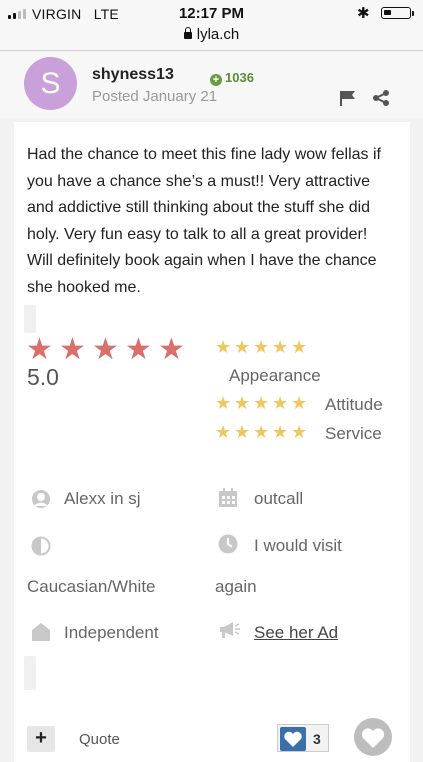 Image resolution: width=423 pixels, height=762 pixels. I want to click on megaphone-icon, so click(230, 630).